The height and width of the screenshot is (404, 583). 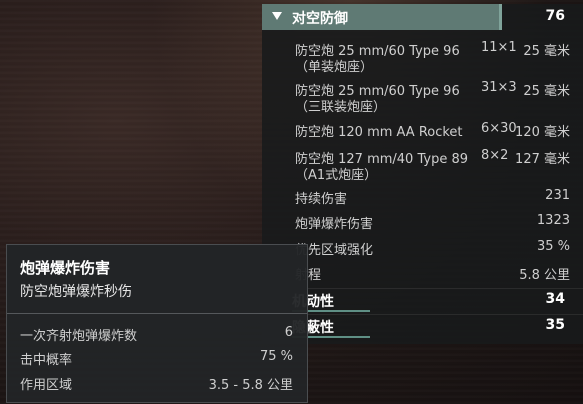 What do you see at coordinates (46, 385) in the screenshot?
I see `tooltip-row-label: 作用区域` at bounding box center [46, 385].